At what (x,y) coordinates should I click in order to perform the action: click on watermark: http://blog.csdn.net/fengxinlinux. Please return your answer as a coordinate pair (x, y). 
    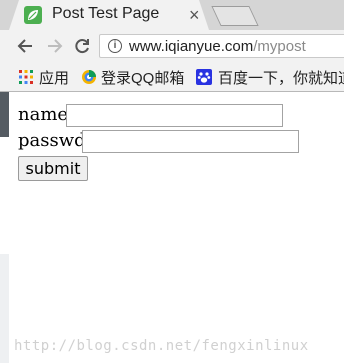
    Looking at the image, I should click on (161, 346).